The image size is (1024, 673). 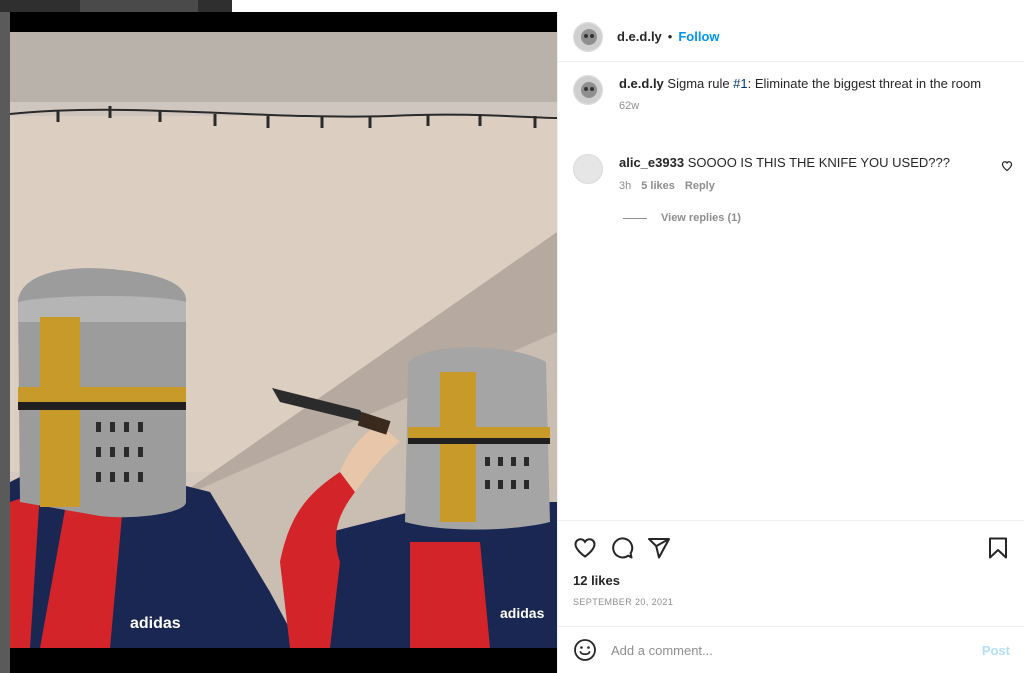 I want to click on emoji-icon, so click(x=585, y=650).